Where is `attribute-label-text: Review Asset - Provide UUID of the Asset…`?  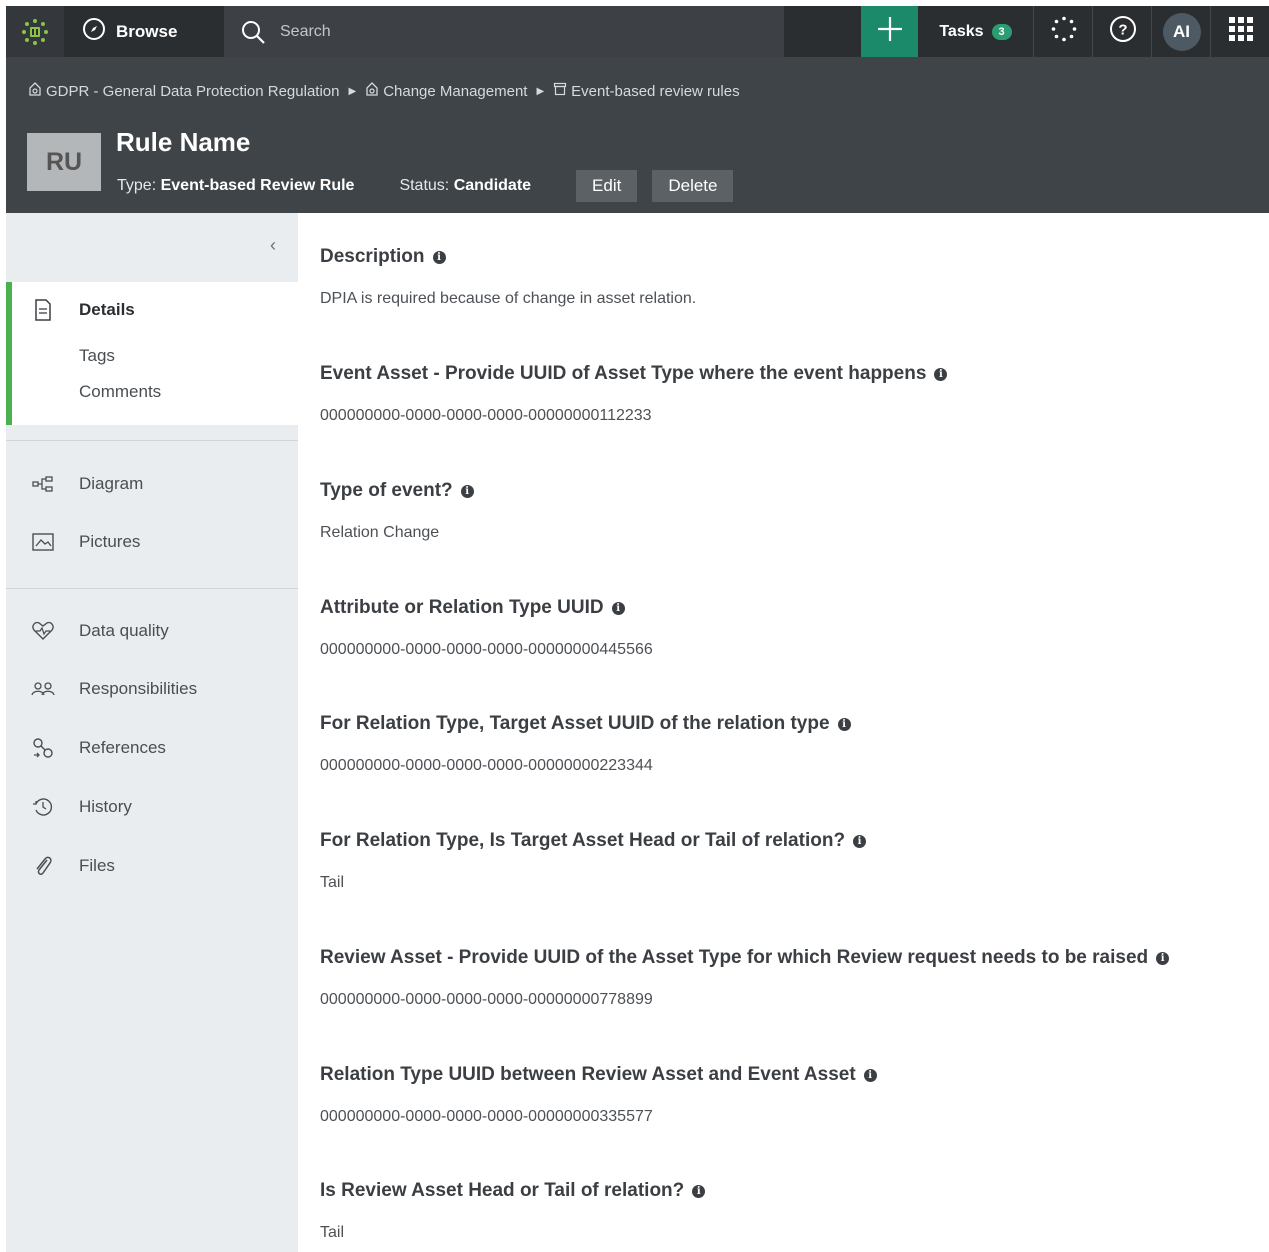
attribute-label-text: Review Asset - Provide UUID of the Asset… is located at coordinates (734, 957).